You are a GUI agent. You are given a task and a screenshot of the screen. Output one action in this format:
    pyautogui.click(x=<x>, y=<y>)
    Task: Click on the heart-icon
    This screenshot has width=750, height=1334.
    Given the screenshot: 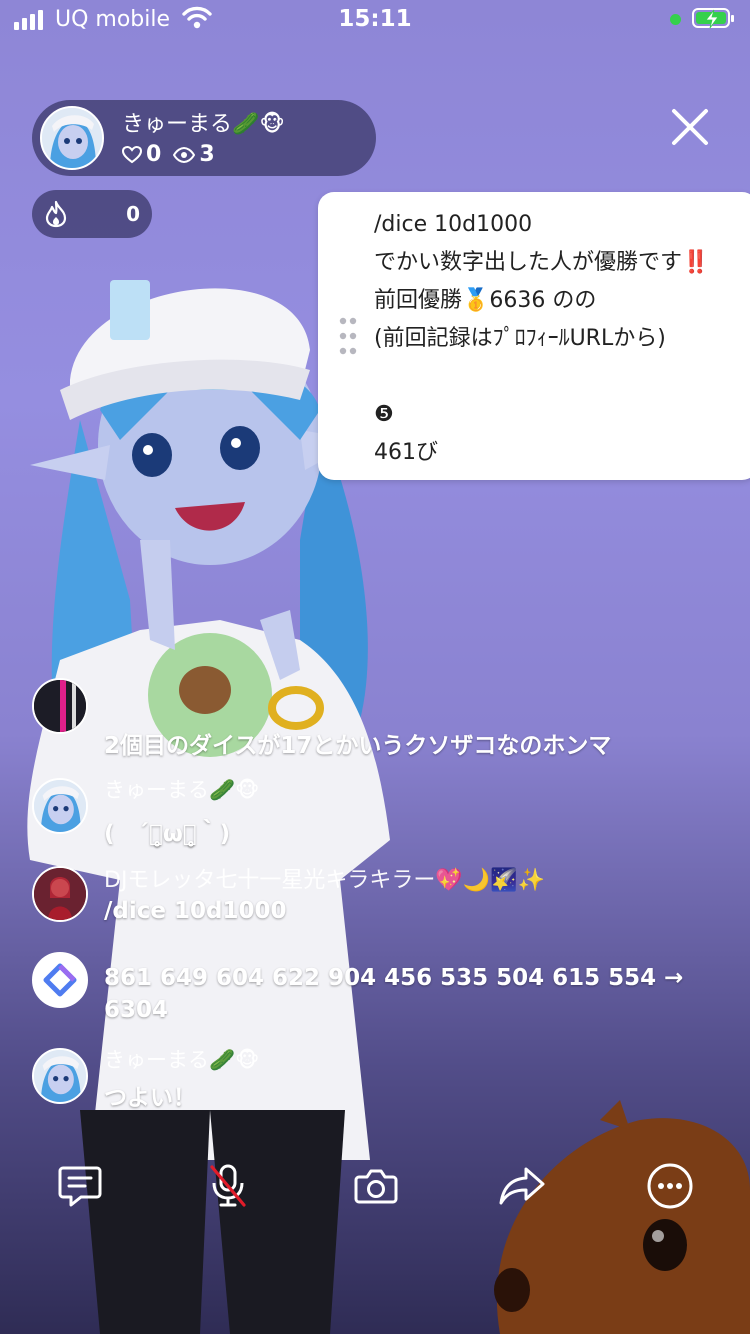 What is the action you would take?
    pyautogui.click(x=132, y=154)
    